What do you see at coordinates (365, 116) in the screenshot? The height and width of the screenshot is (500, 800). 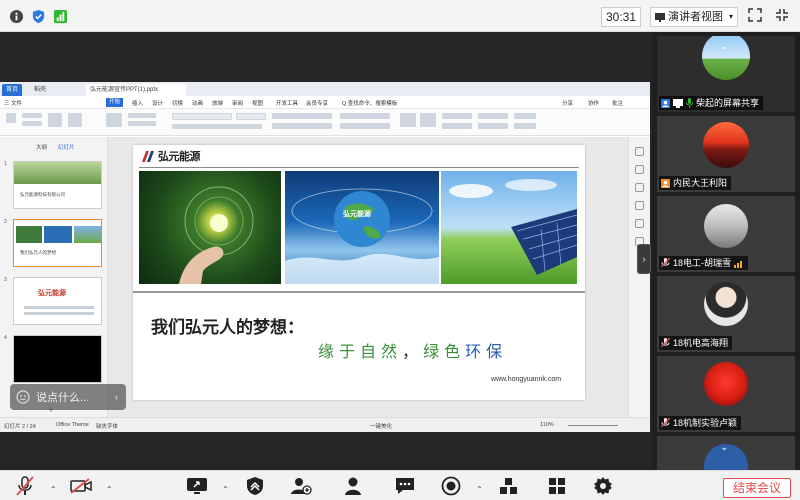 I see `ribbon-text-direction` at bounding box center [365, 116].